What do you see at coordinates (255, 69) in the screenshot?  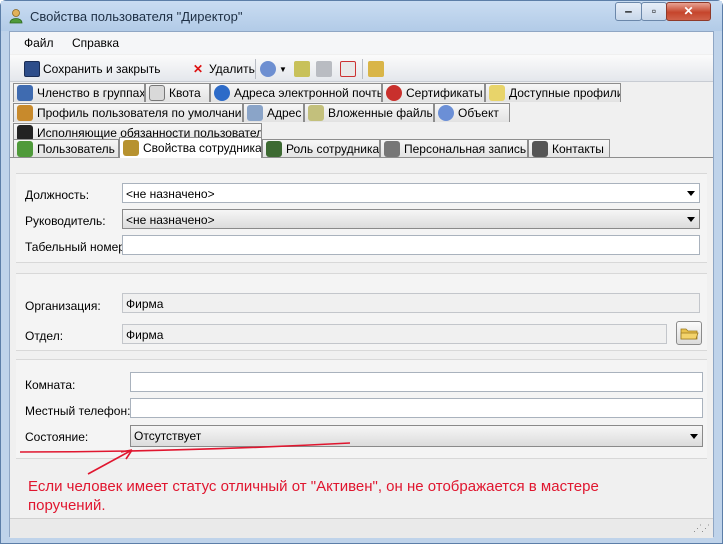 I see `toolbar-separator` at bounding box center [255, 69].